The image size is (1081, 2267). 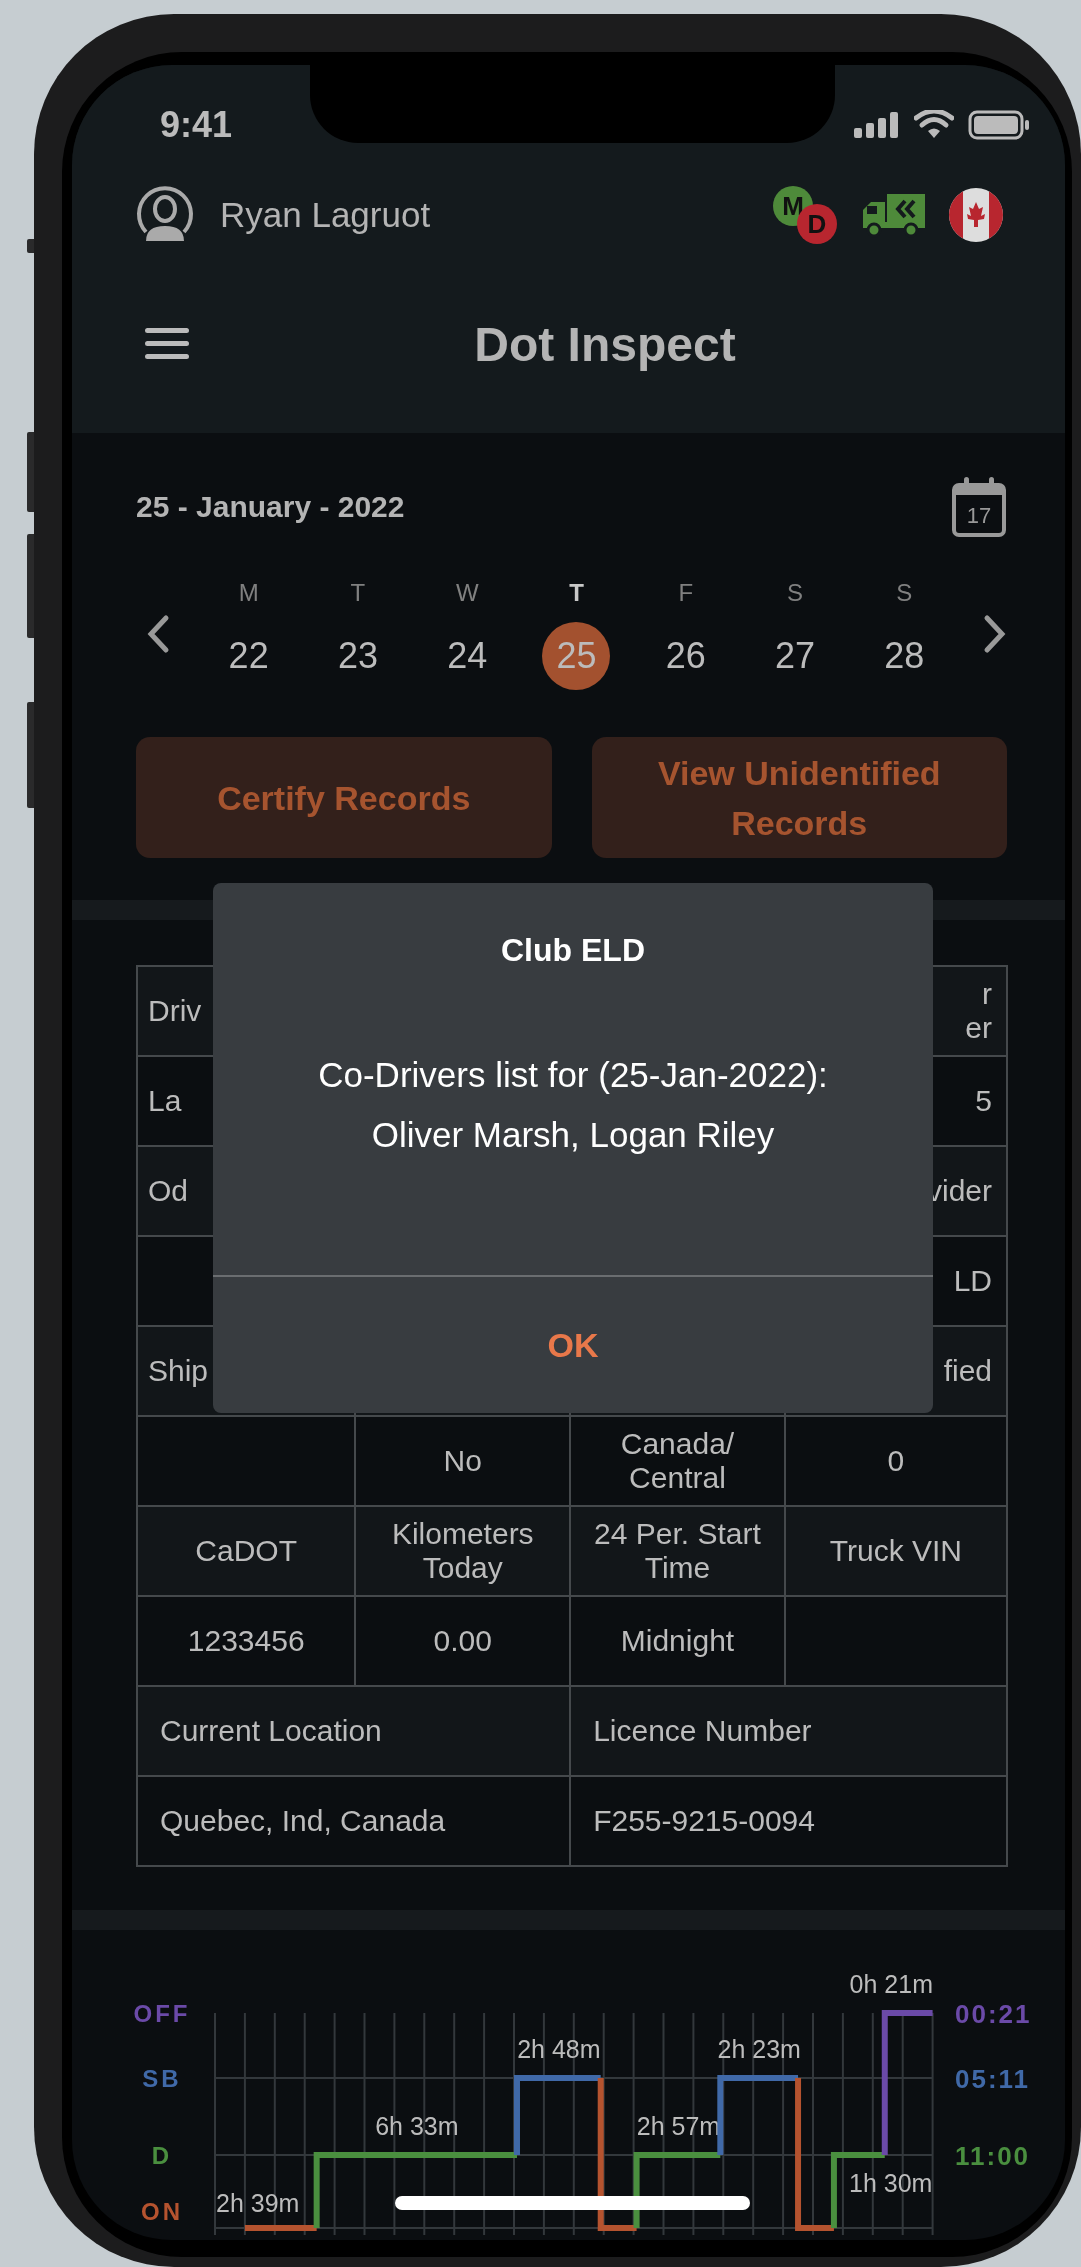 What do you see at coordinates (559, 2049) in the screenshot?
I see `duration-label: 2h 48m` at bounding box center [559, 2049].